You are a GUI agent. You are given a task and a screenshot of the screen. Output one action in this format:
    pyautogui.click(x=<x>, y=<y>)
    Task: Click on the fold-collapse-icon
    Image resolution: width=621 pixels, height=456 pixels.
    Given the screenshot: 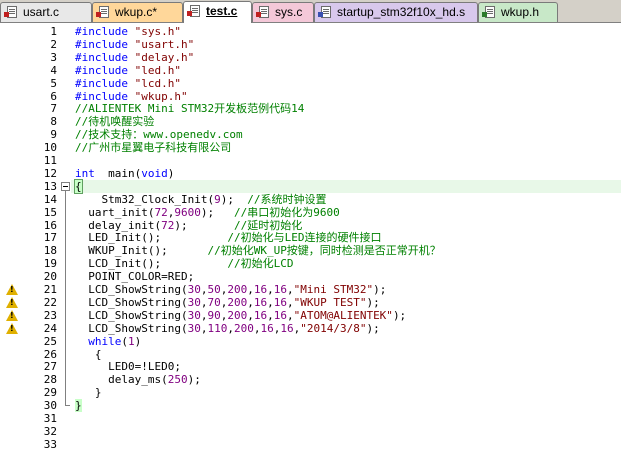 What is the action you would take?
    pyautogui.click(x=65, y=186)
    